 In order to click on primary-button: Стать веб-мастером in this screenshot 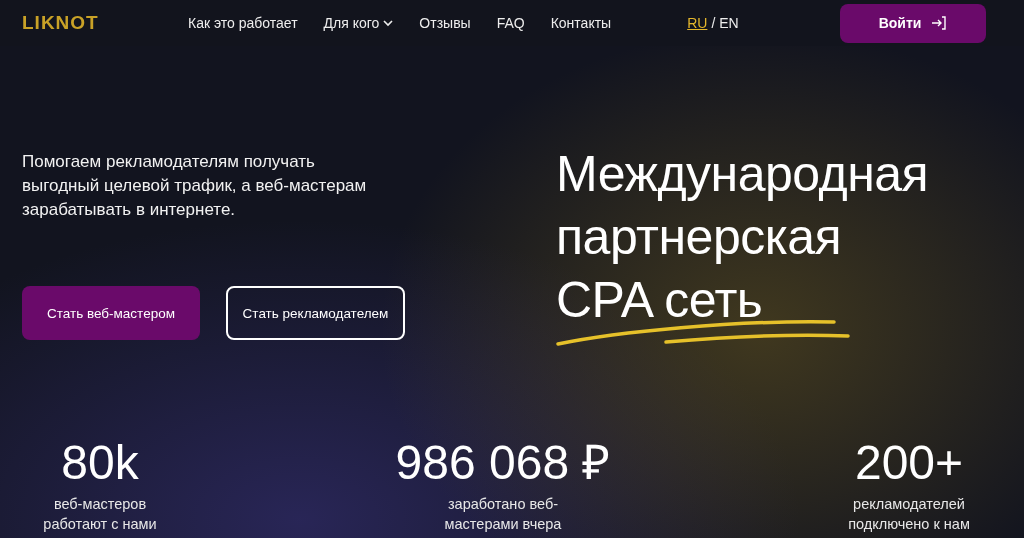, I will do `click(111, 313)`.